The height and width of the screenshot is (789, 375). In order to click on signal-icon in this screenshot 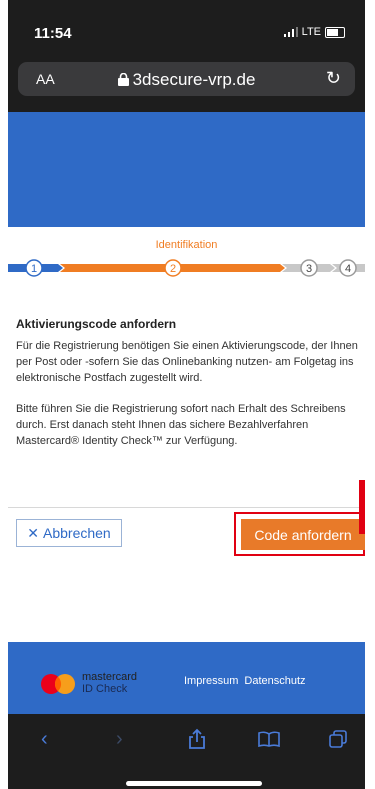, I will do `click(290, 32)`.